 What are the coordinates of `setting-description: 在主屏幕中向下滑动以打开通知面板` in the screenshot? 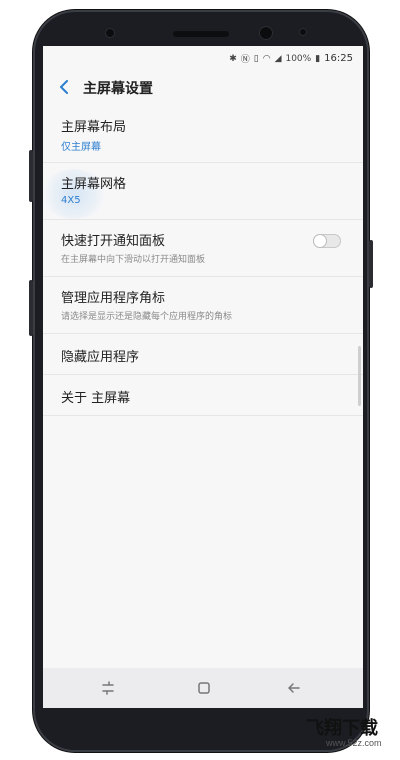 It's located at (133, 260).